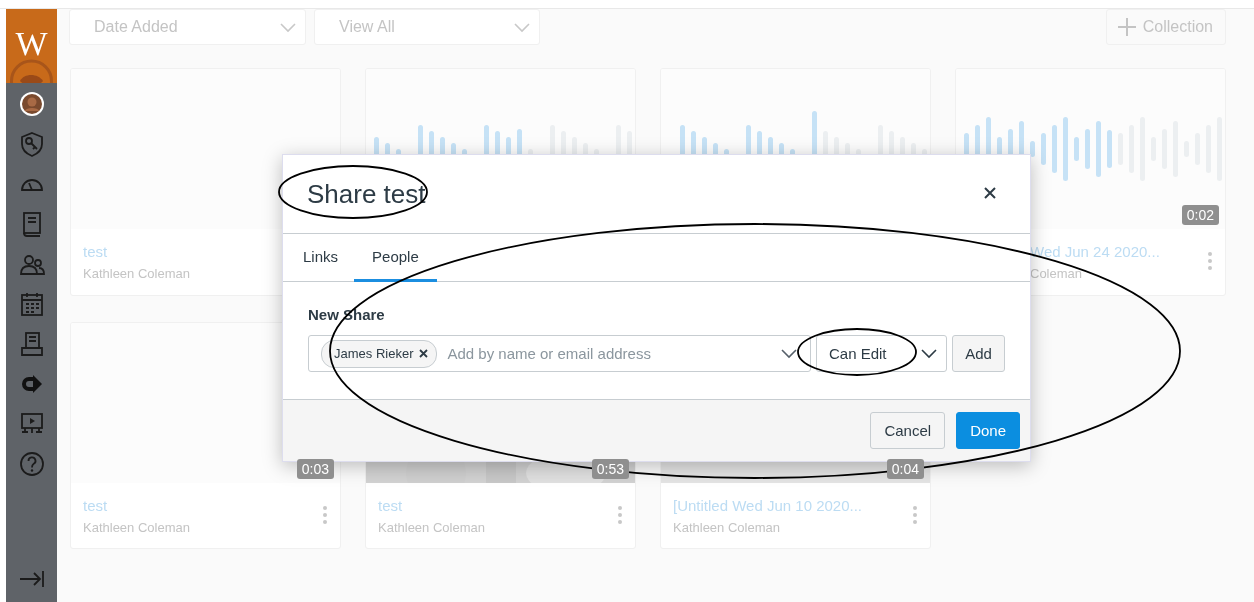  Describe the element at coordinates (608, 353) in the screenshot. I see `people-search-input: Add by name or email address` at that location.